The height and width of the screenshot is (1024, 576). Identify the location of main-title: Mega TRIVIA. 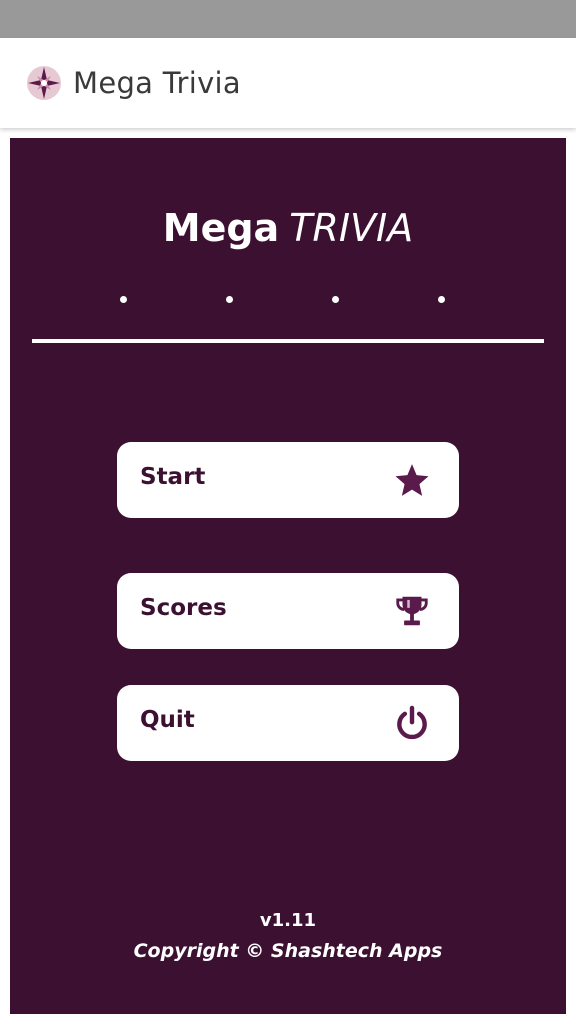
(288, 228).